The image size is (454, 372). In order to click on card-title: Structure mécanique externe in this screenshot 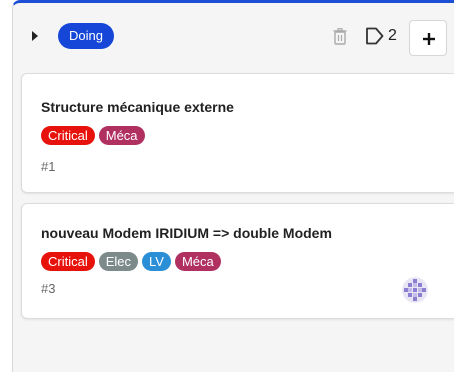, I will do `click(137, 107)`.